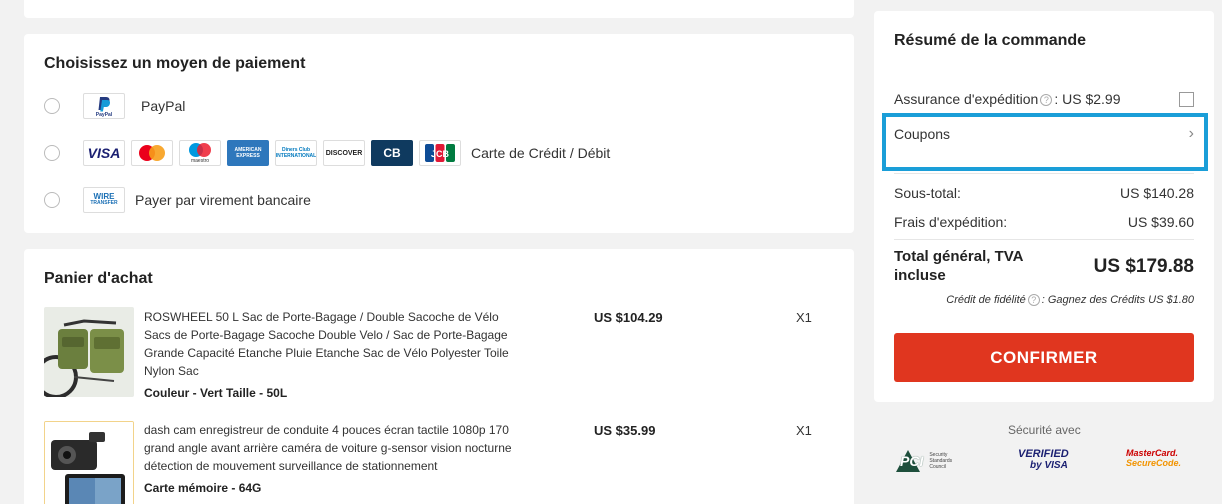 This screenshot has height=504, width=1222. I want to click on card-radio, so click(52, 153).